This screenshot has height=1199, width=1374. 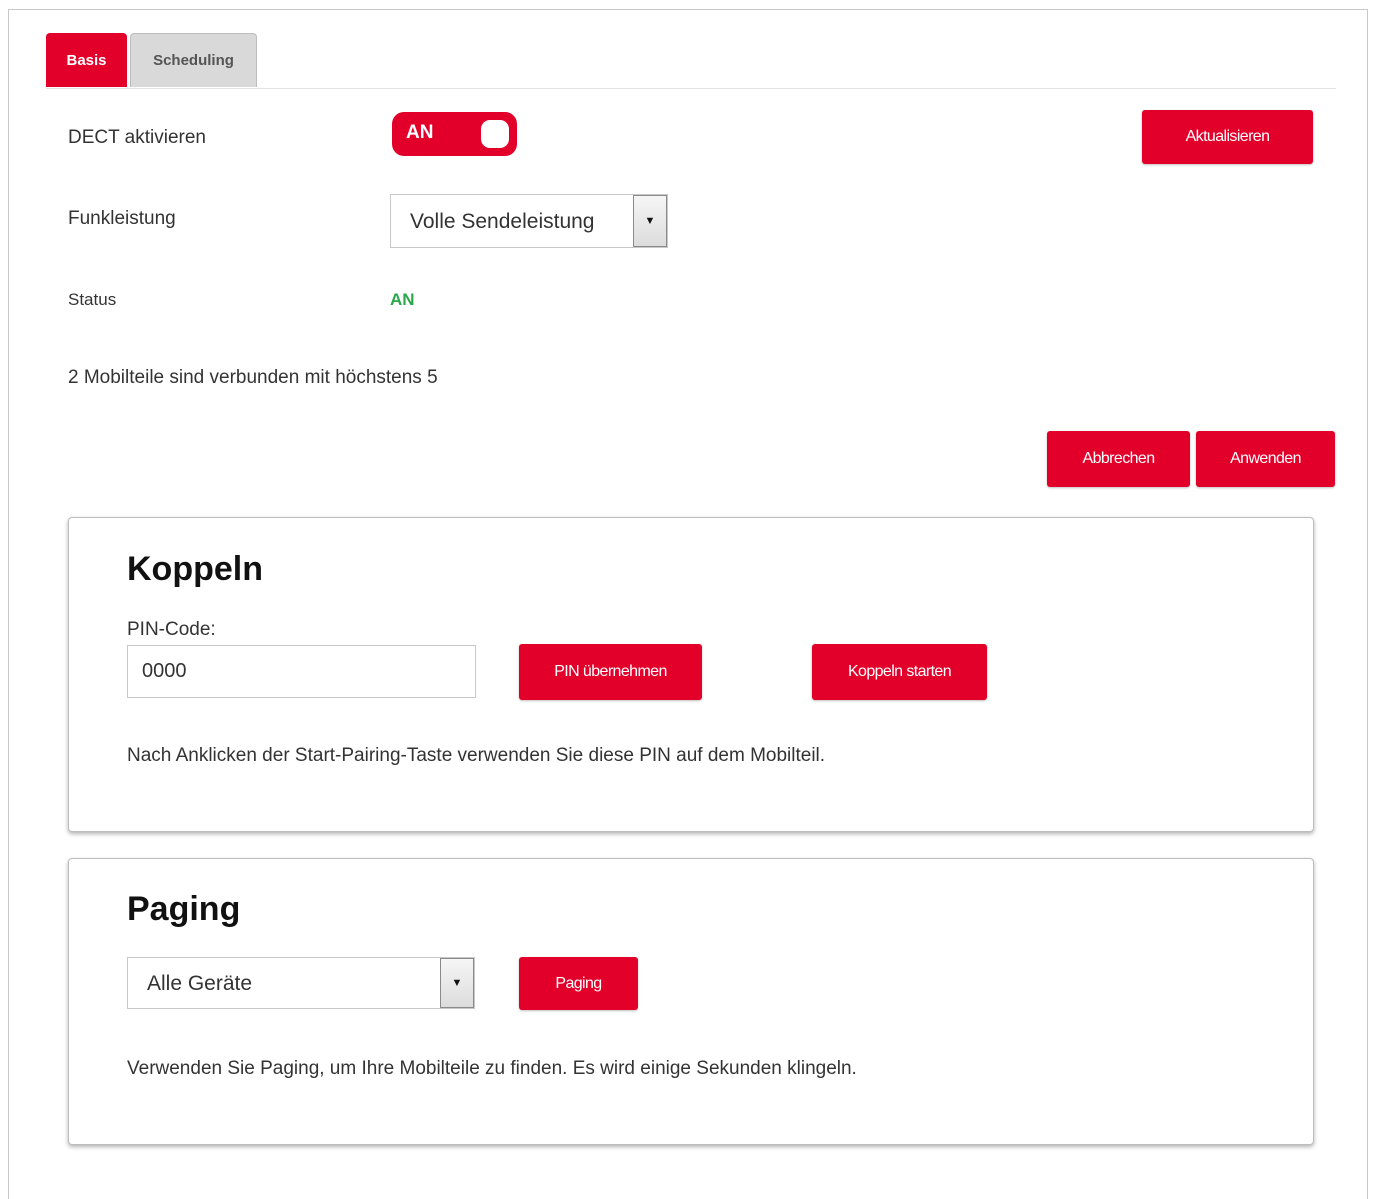 I want to click on tab-basis: Basis, so click(x=86, y=60).